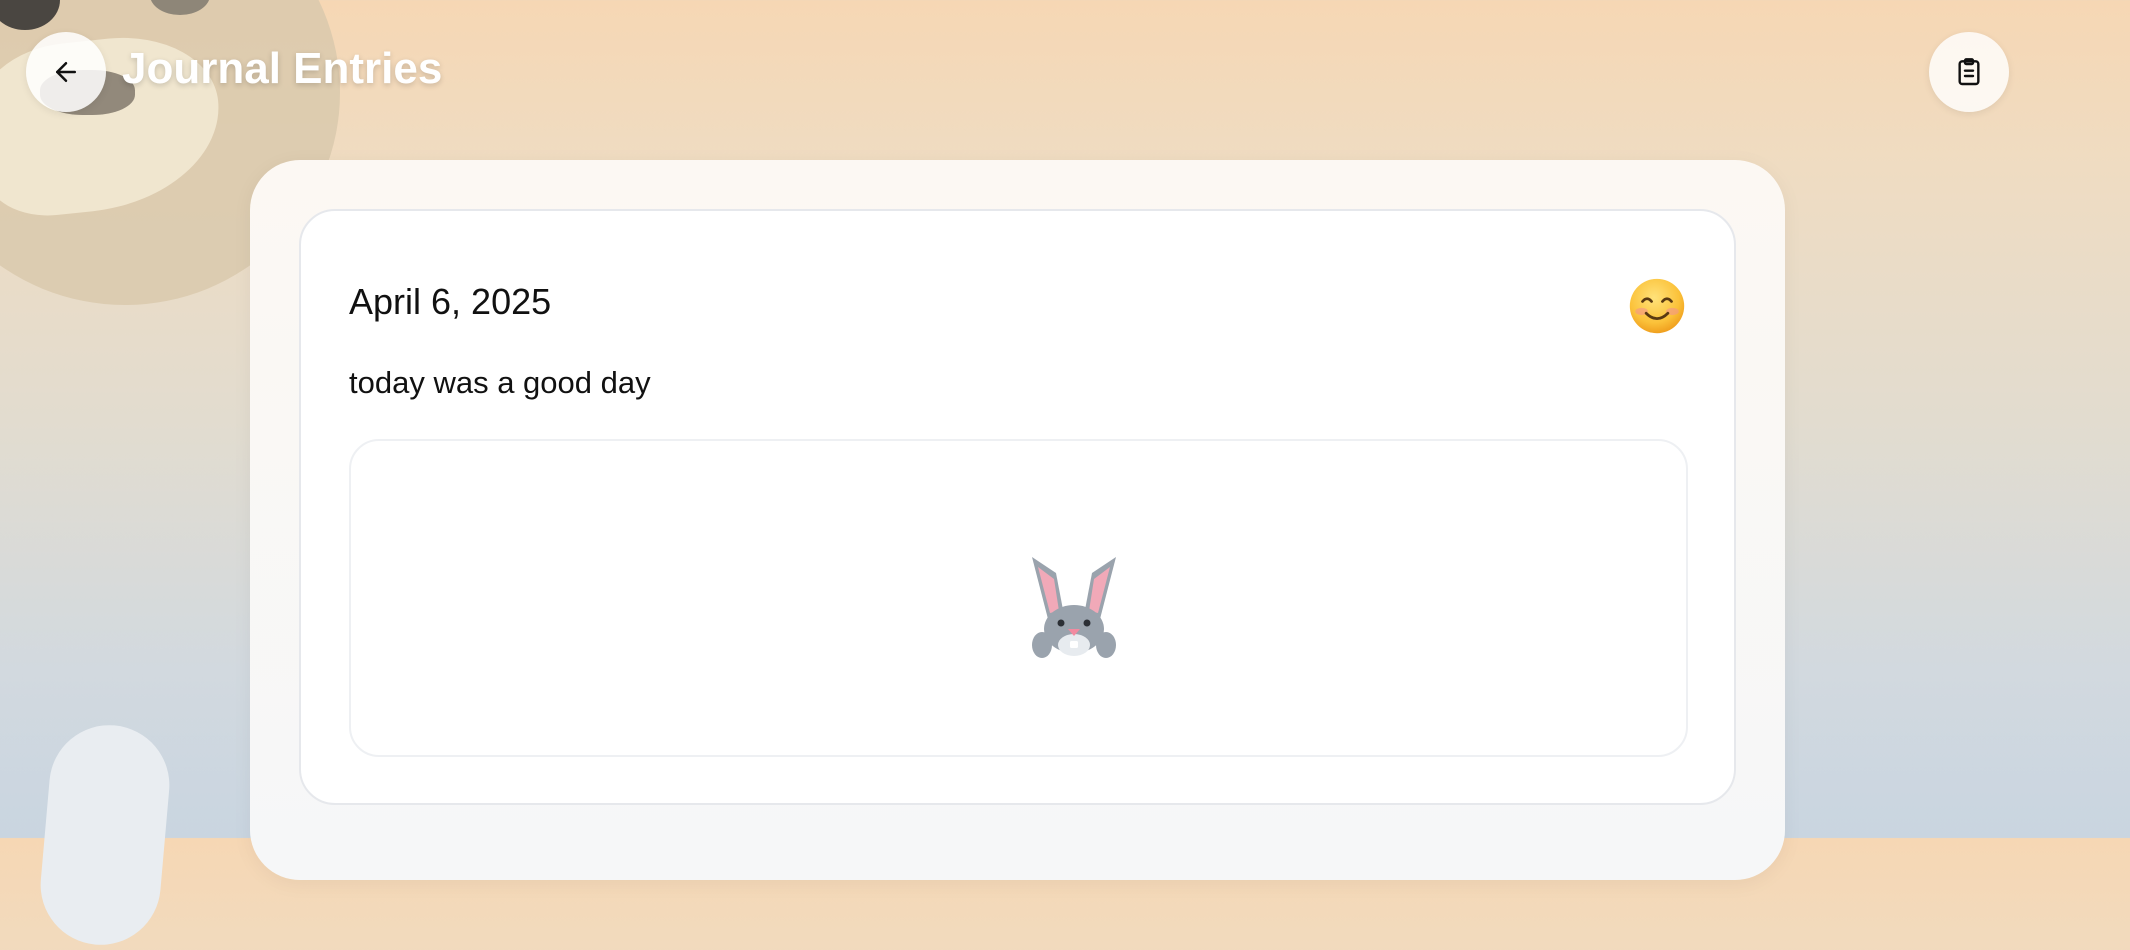  Describe the element at coordinates (1074, 607) in the screenshot. I see `rabbit-face-icon` at that location.